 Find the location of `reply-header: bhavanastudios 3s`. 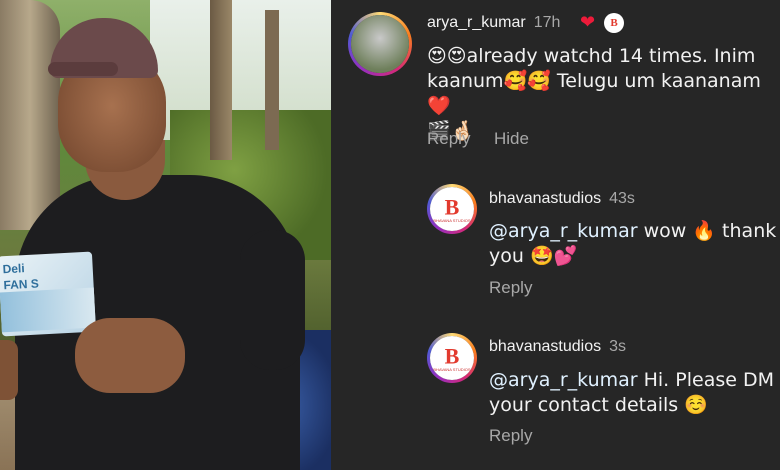

reply-header: bhavanastudios 3s is located at coordinates (557, 347).